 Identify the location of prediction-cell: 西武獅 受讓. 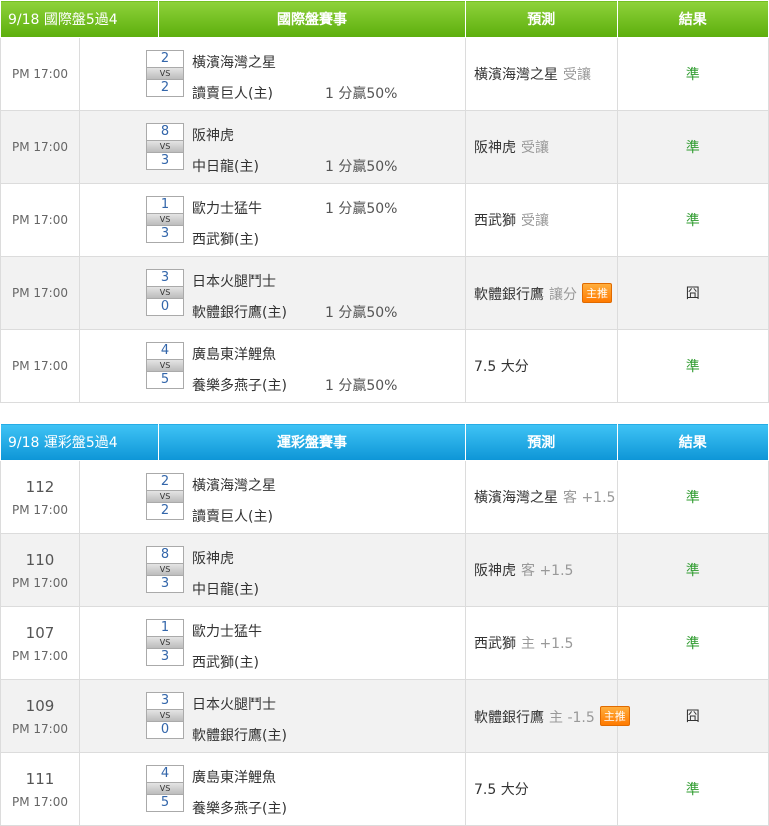
(541, 220).